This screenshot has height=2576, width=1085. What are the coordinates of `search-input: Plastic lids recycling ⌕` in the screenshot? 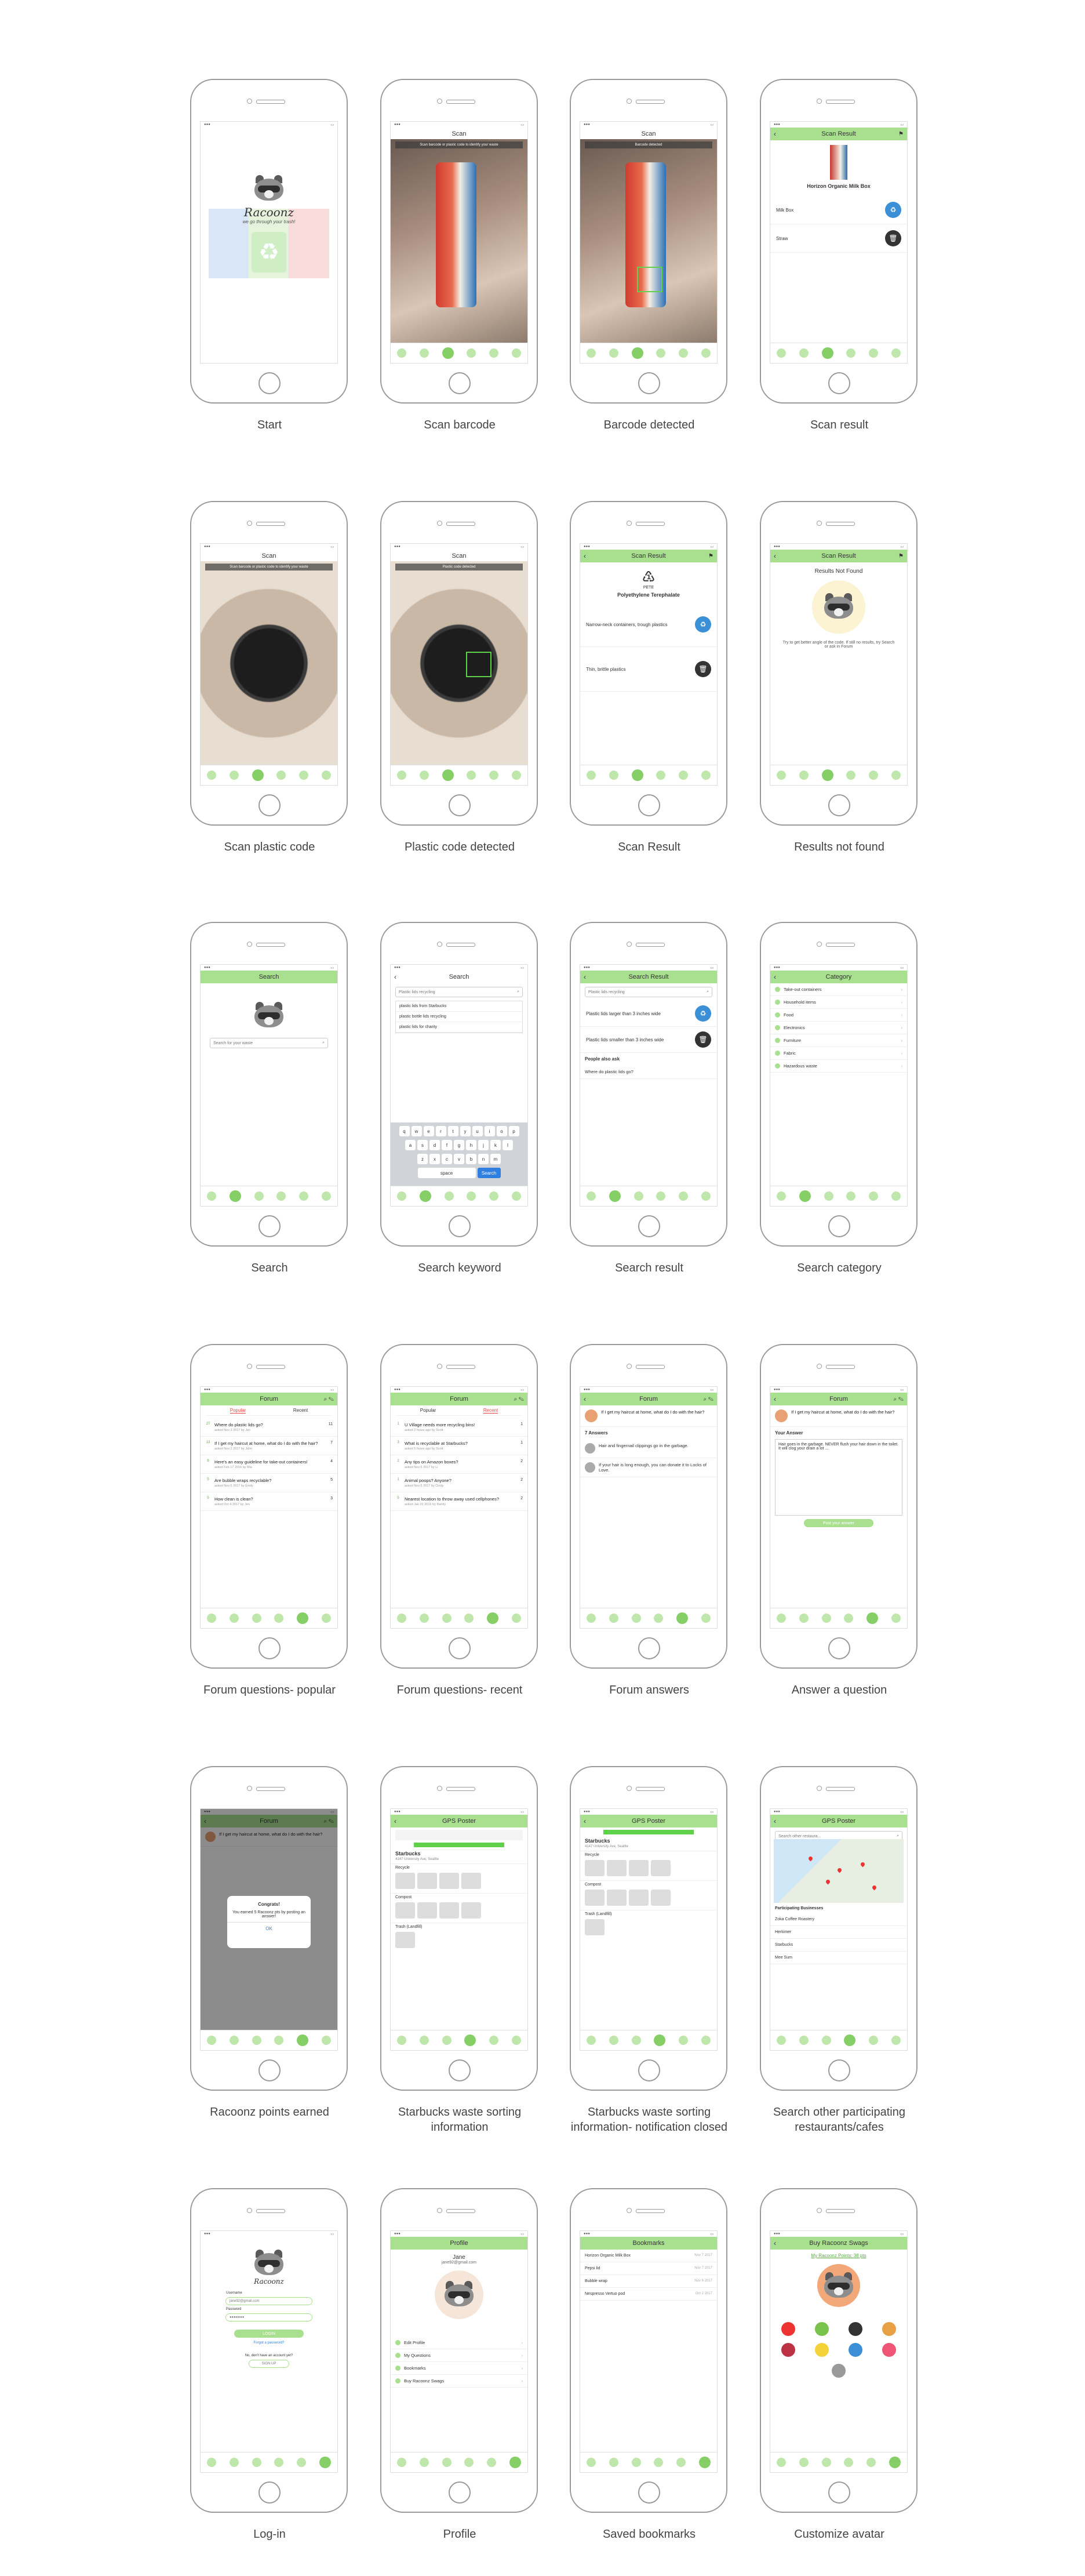 It's located at (648, 992).